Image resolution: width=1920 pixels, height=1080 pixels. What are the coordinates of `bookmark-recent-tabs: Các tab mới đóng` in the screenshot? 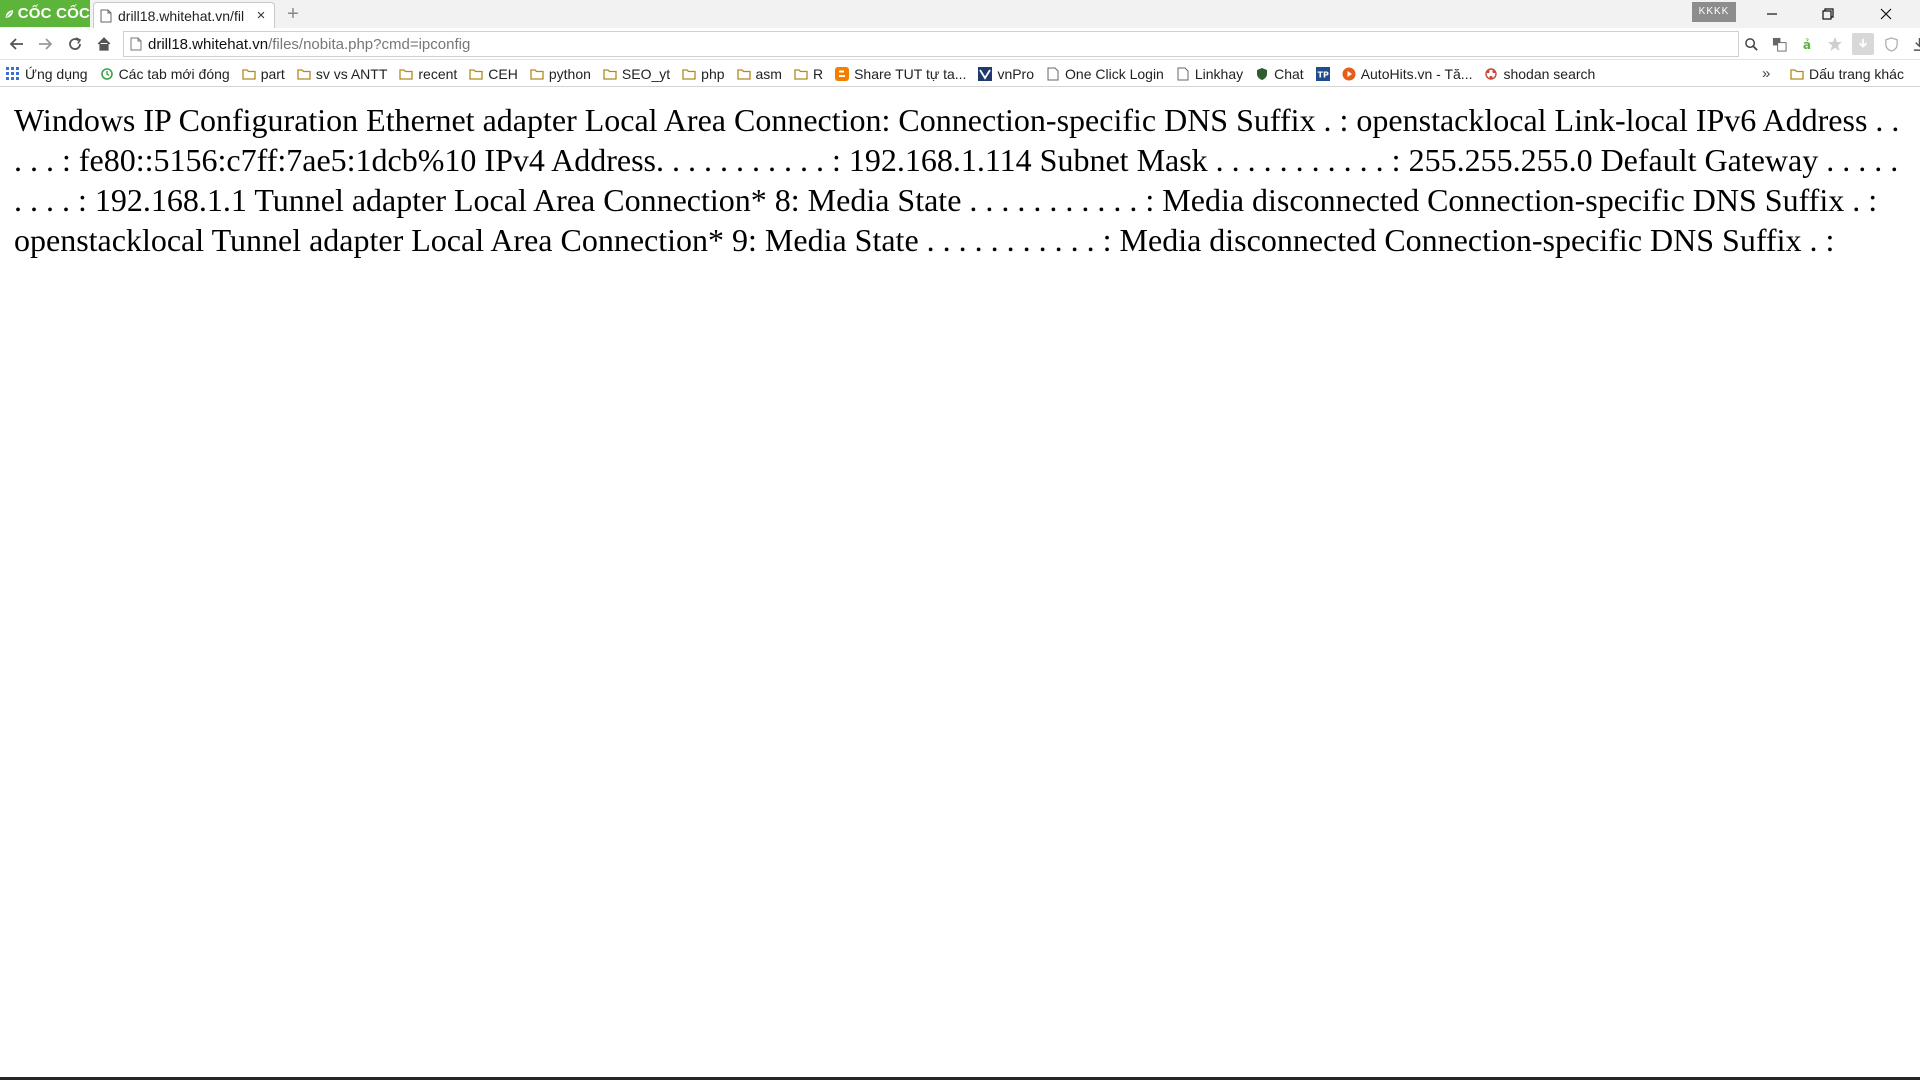 It's located at (165, 74).